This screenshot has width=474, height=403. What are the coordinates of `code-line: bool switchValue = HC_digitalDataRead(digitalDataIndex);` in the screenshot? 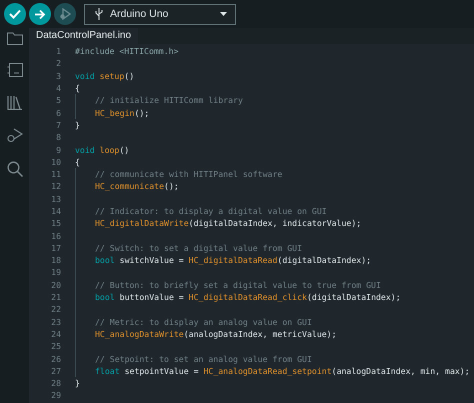 It's located at (233, 260).